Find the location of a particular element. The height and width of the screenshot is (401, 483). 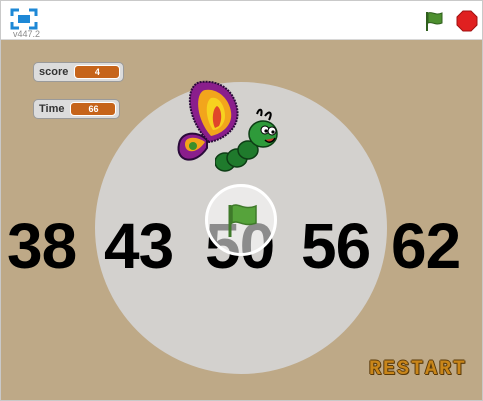

score-monitor: score 4 is located at coordinates (78, 72).